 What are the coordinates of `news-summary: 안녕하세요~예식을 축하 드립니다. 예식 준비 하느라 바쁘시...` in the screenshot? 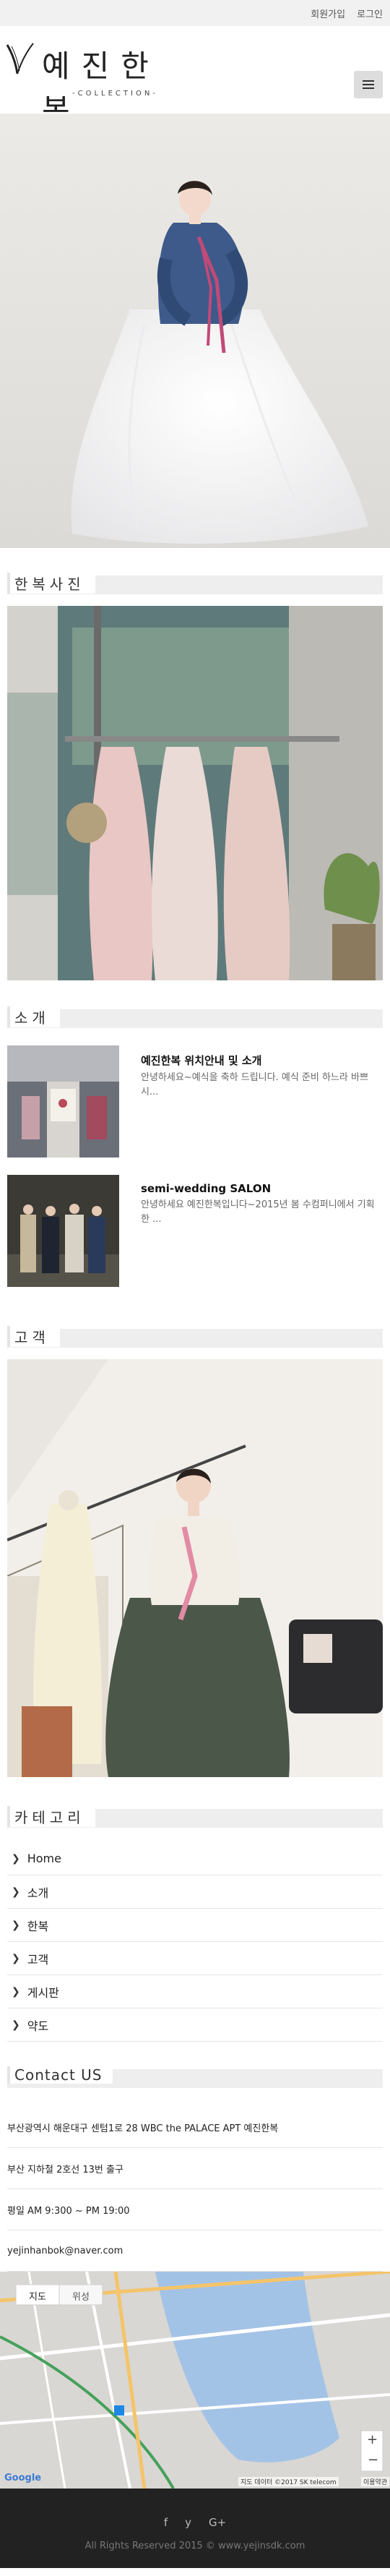 It's located at (254, 1085).